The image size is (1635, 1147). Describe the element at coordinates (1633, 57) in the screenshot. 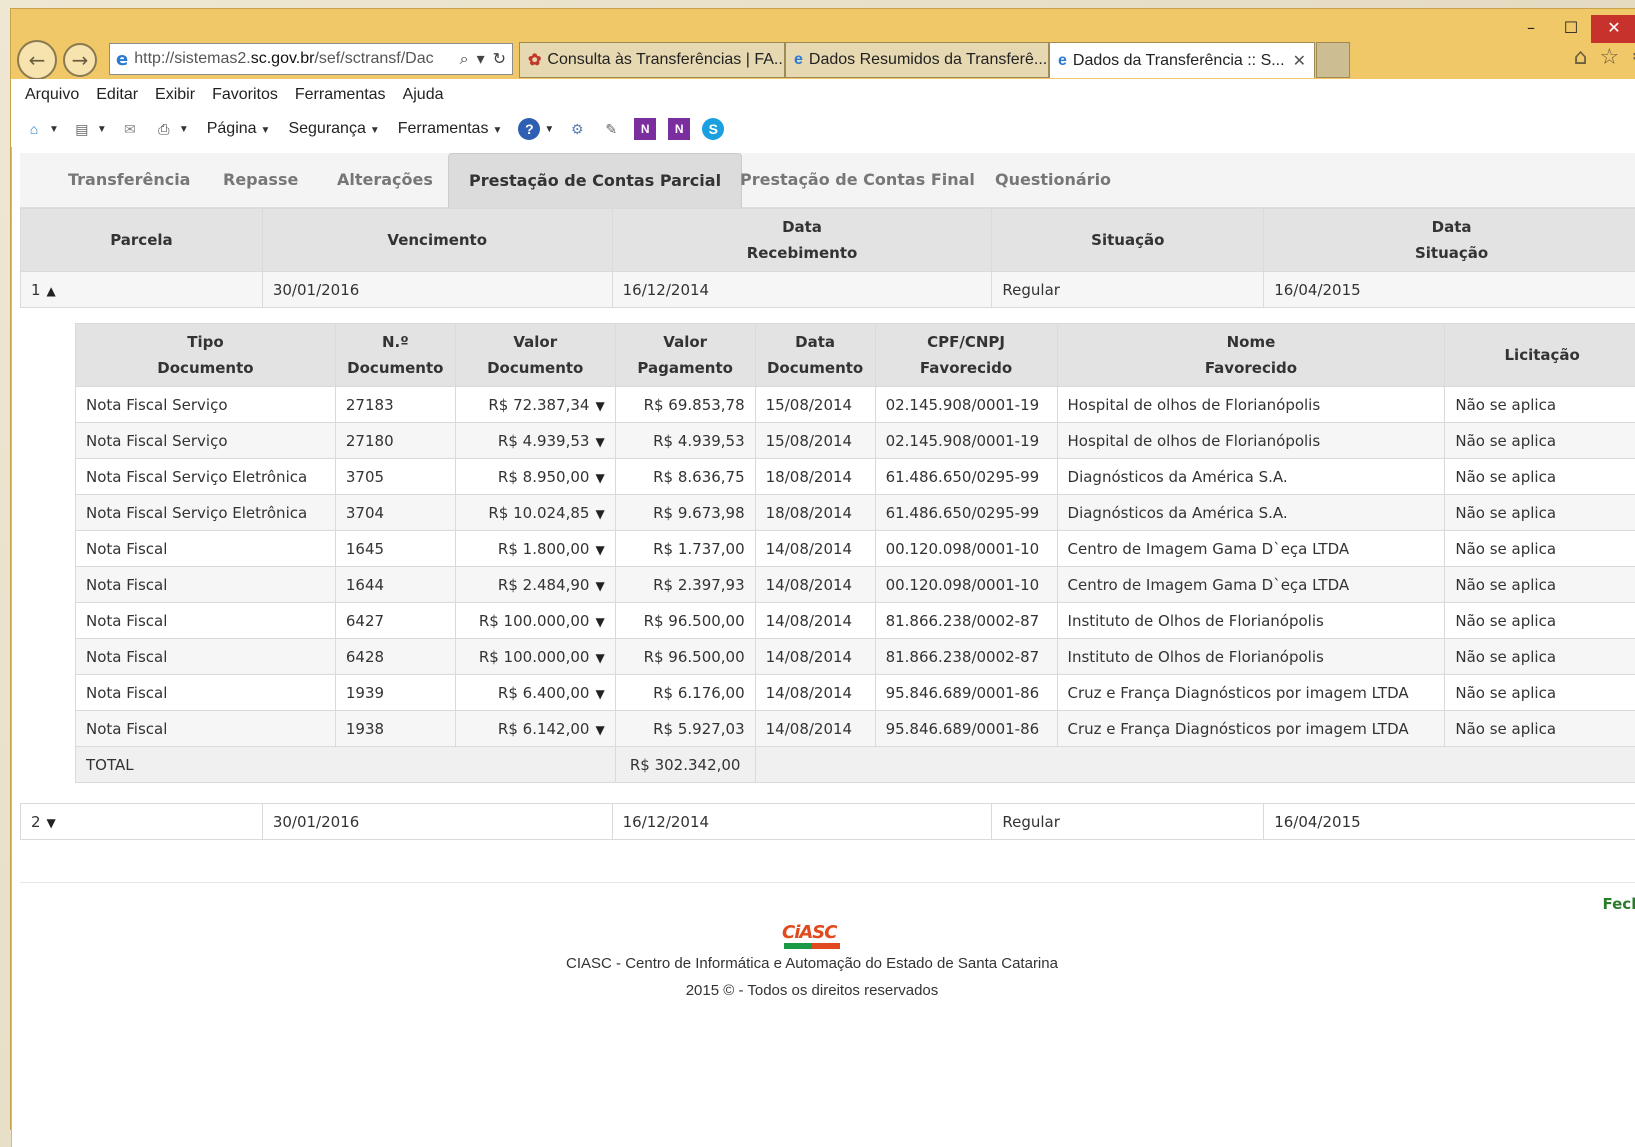

I see `gear-icon: ⚙` at that location.